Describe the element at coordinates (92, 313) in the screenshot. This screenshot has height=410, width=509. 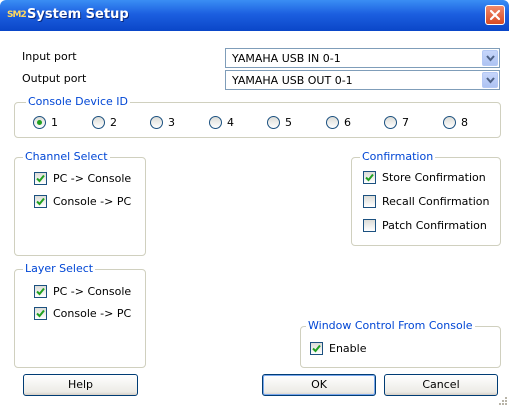
I see `layer-console-to-pc-label: Console -> PC` at that location.